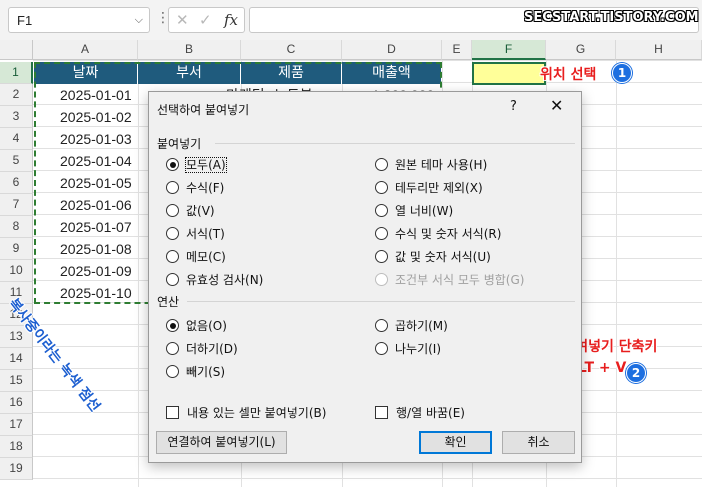  I want to click on formula-buttons: ✕ ✓ fx, so click(206, 20).